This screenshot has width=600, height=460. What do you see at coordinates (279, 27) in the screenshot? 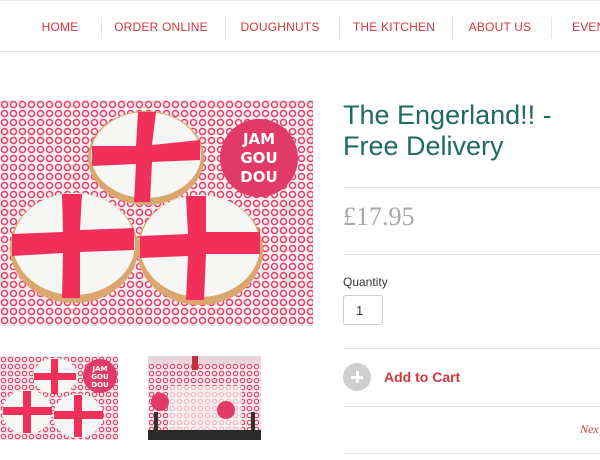
I see `nav-doughnuts: DOUGHNUTS` at bounding box center [279, 27].